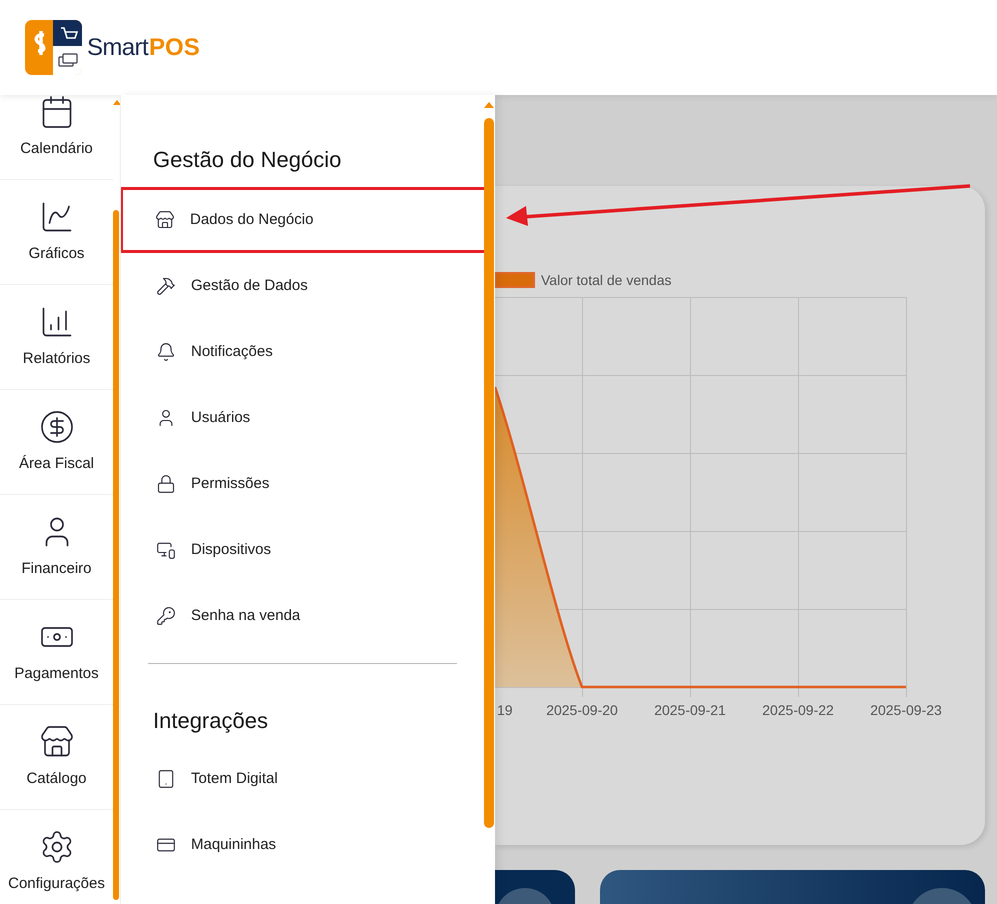 Image resolution: width=997 pixels, height=904 pixels. What do you see at coordinates (166, 286) in the screenshot?
I see `hammer-icon` at bounding box center [166, 286].